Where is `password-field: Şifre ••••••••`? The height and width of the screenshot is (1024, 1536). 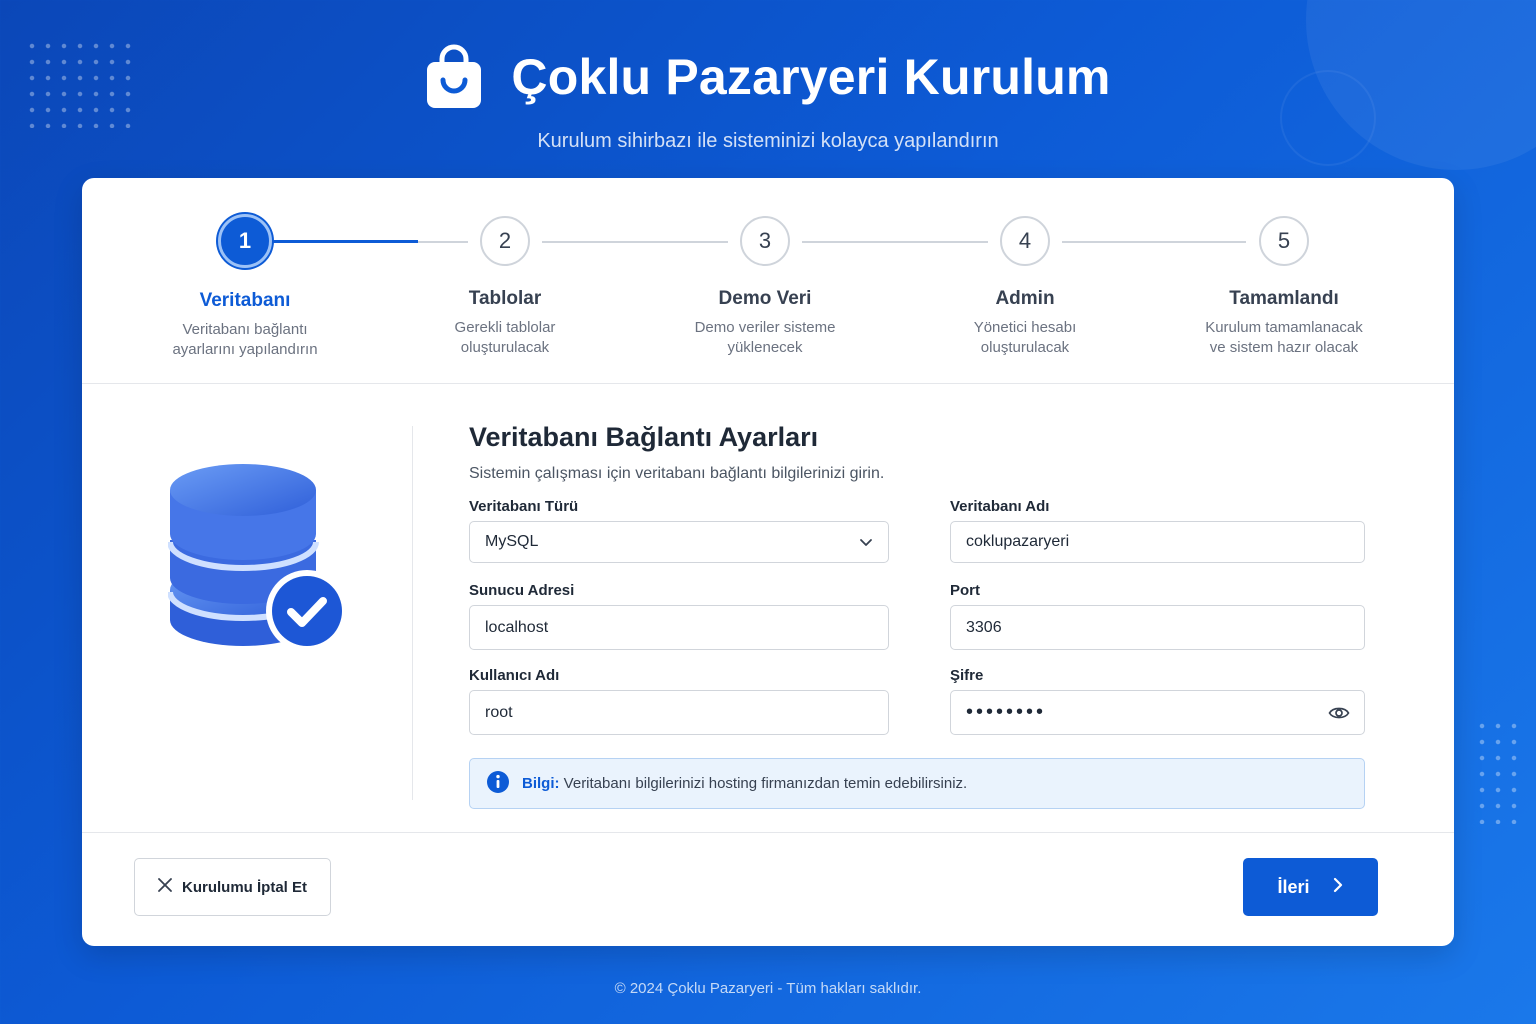 password-field: Şifre •••••••• is located at coordinates (1157, 701).